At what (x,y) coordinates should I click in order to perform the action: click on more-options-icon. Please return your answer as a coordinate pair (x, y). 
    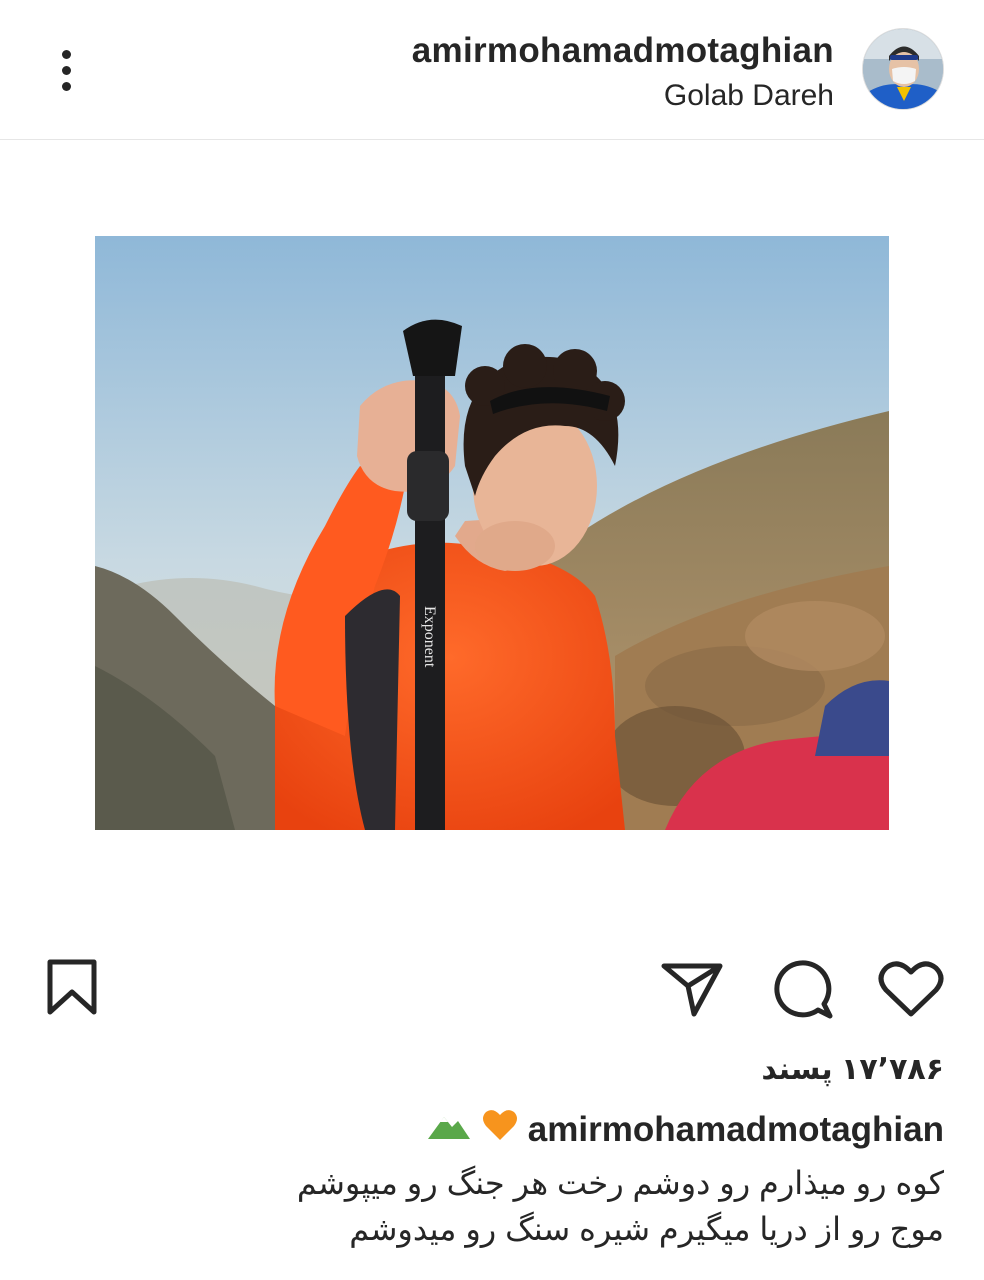
    Looking at the image, I should click on (66, 70).